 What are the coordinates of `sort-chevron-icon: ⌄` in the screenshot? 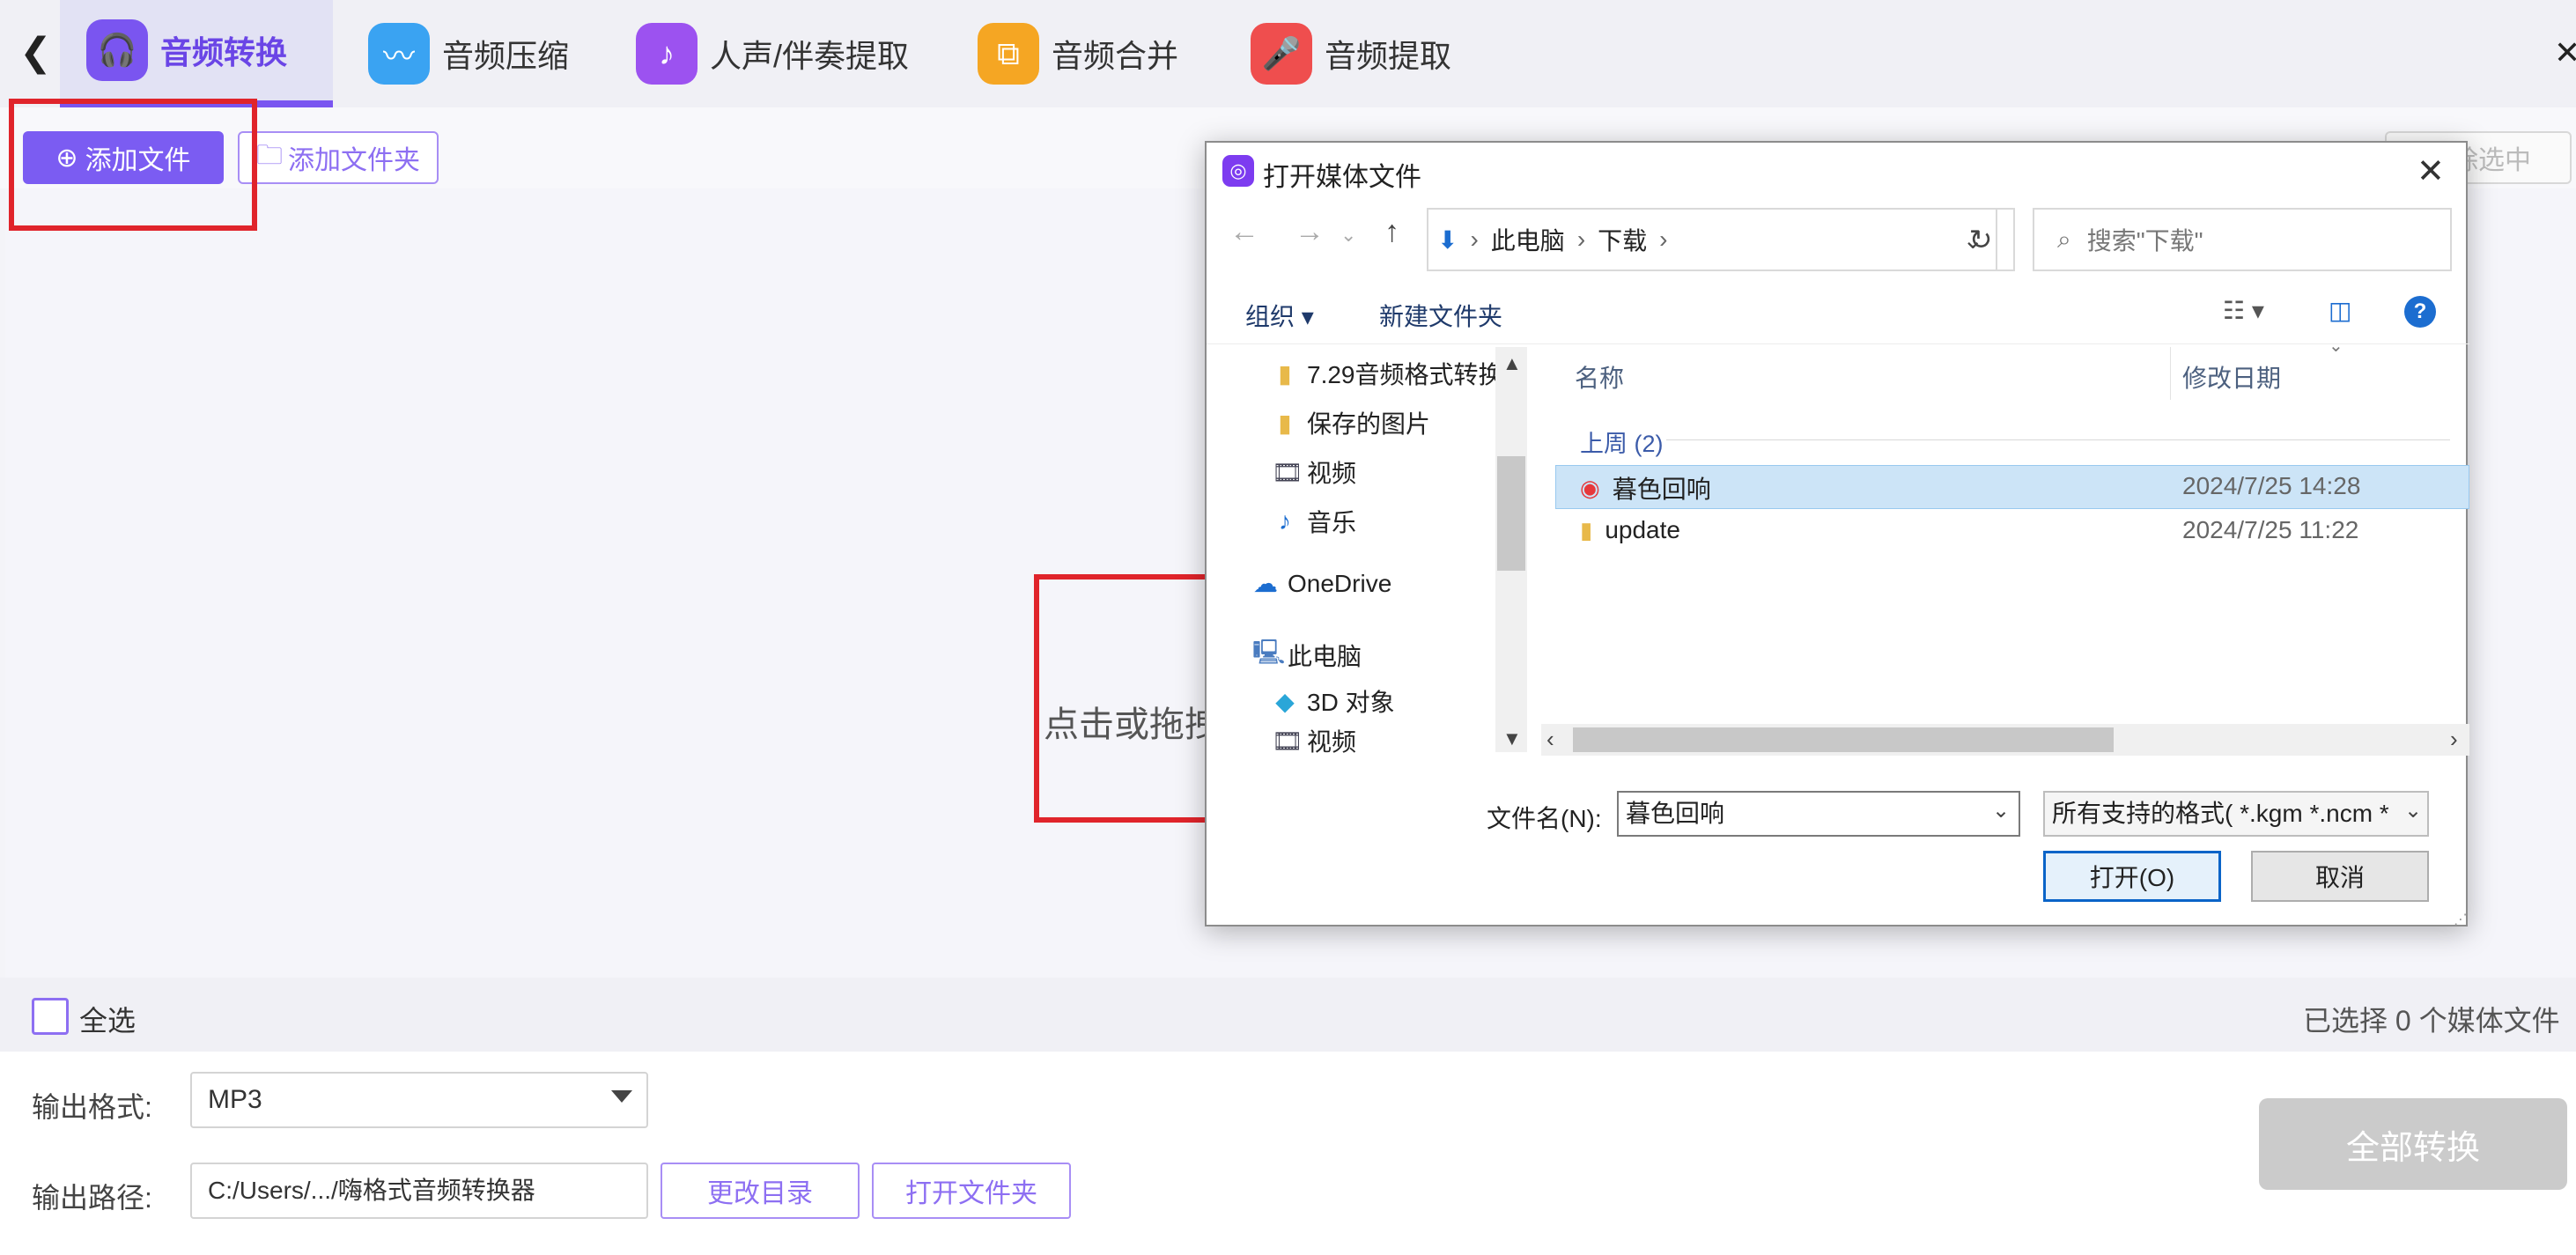 It's located at (2336, 346).